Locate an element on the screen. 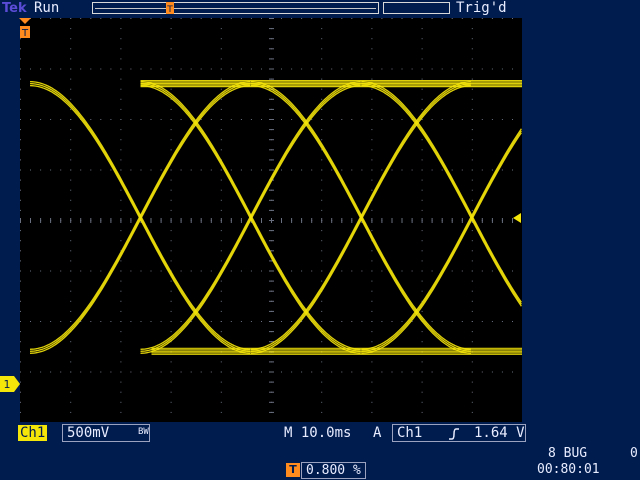 The width and height of the screenshot is (640, 480). trigger-level-marker-icon is located at coordinates (516, 218).